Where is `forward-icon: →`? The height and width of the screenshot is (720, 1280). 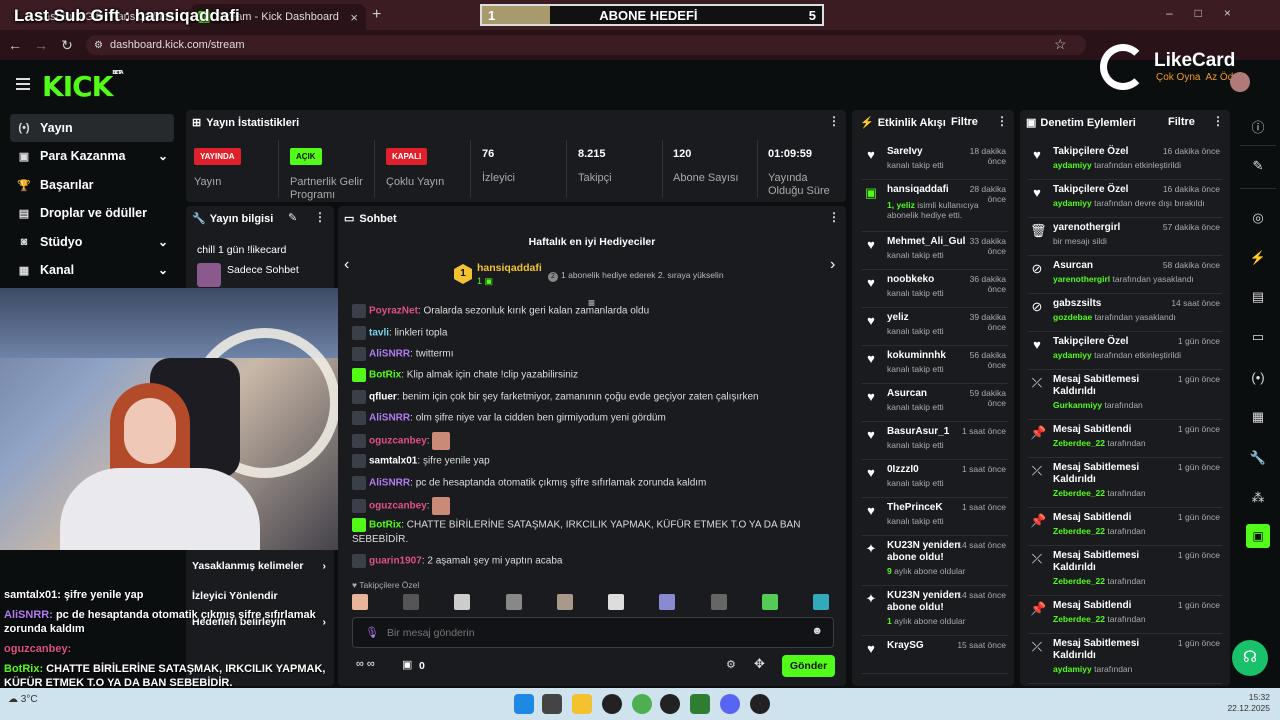
forward-icon: → is located at coordinates (41, 45).